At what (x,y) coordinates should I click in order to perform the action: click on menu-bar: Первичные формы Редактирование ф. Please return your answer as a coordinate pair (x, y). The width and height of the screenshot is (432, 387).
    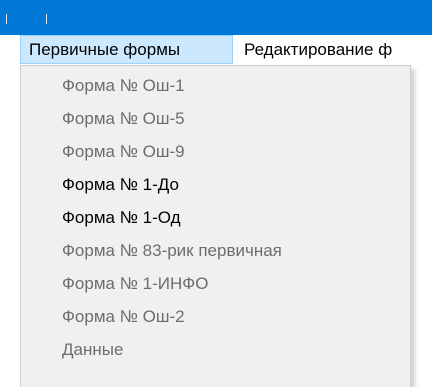
    Looking at the image, I should click on (216, 50).